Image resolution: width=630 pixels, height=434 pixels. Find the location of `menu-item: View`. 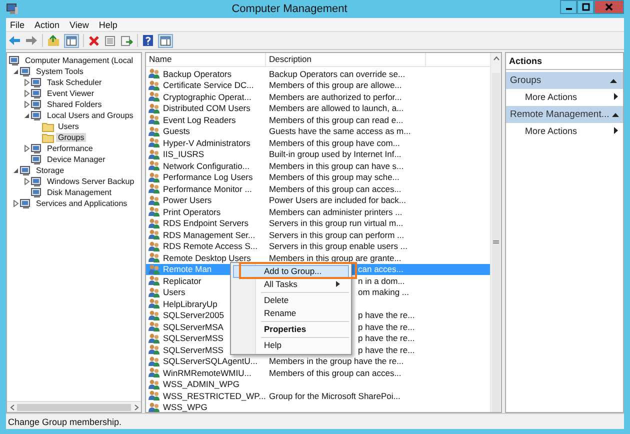

menu-item: View is located at coordinates (79, 25).